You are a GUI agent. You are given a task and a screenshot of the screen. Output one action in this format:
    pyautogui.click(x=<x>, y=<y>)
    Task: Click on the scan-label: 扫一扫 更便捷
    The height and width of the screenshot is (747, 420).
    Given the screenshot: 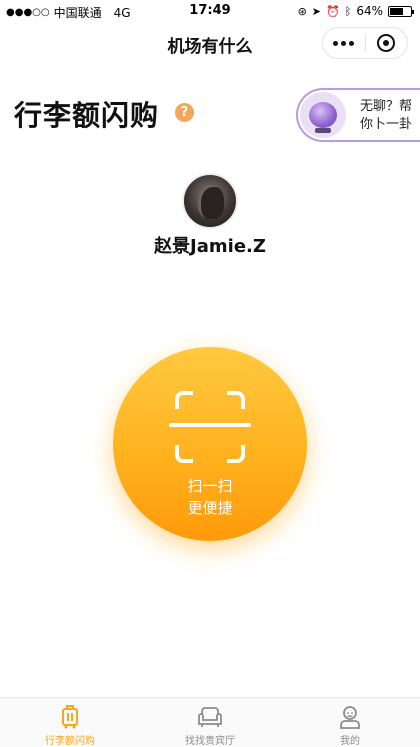 What is the action you would take?
    pyautogui.click(x=210, y=497)
    